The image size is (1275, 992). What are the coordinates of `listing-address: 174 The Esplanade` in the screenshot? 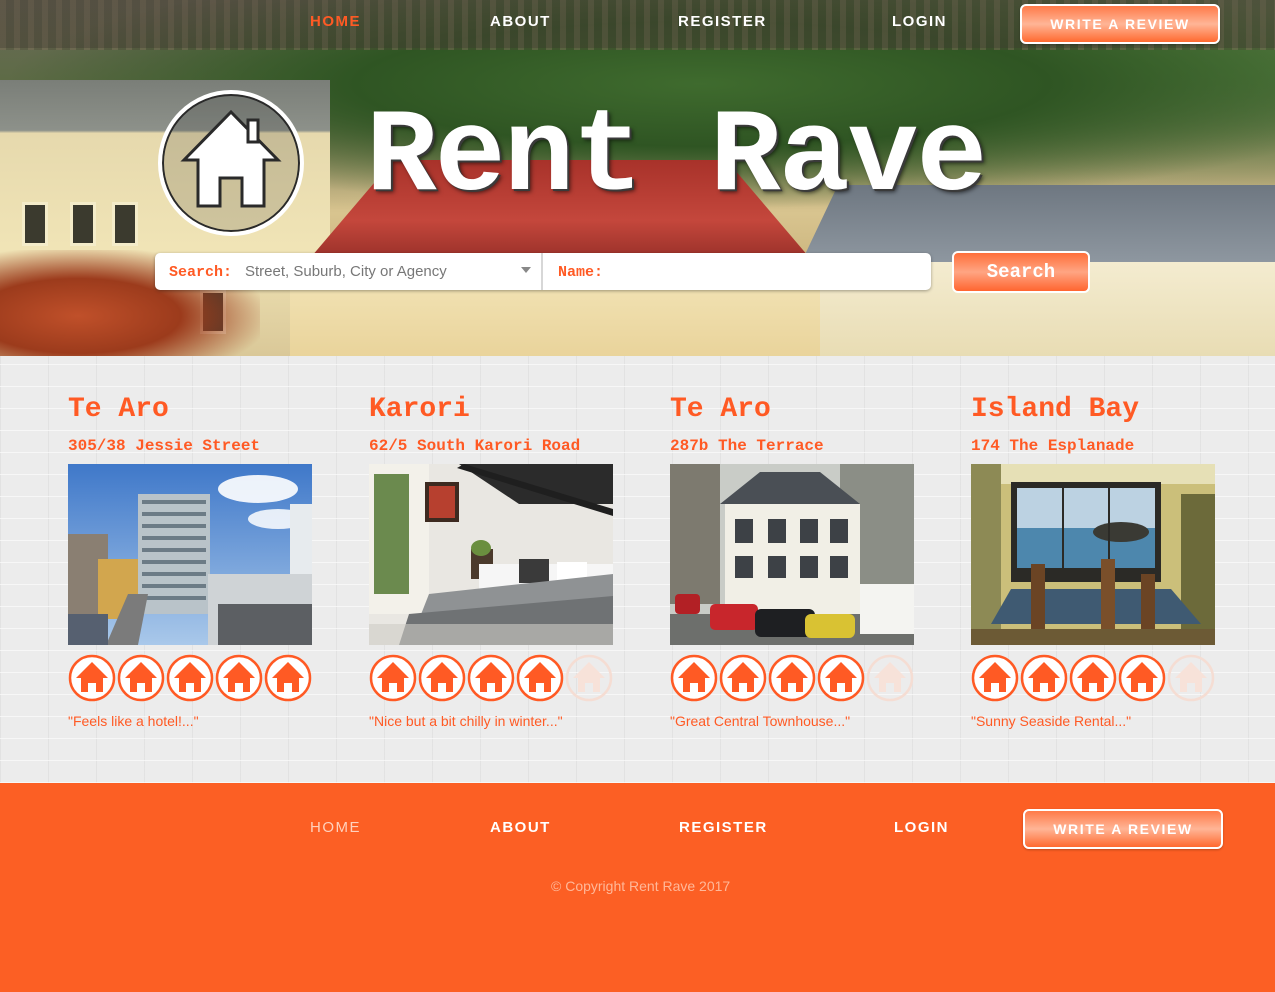 It's located at (1052, 446).